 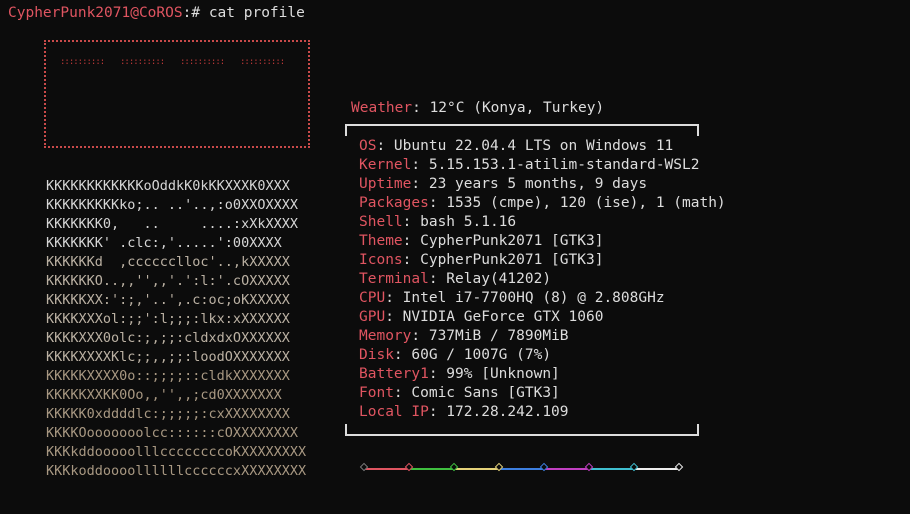 I want to click on info-key: Packages, so click(x=394, y=203).